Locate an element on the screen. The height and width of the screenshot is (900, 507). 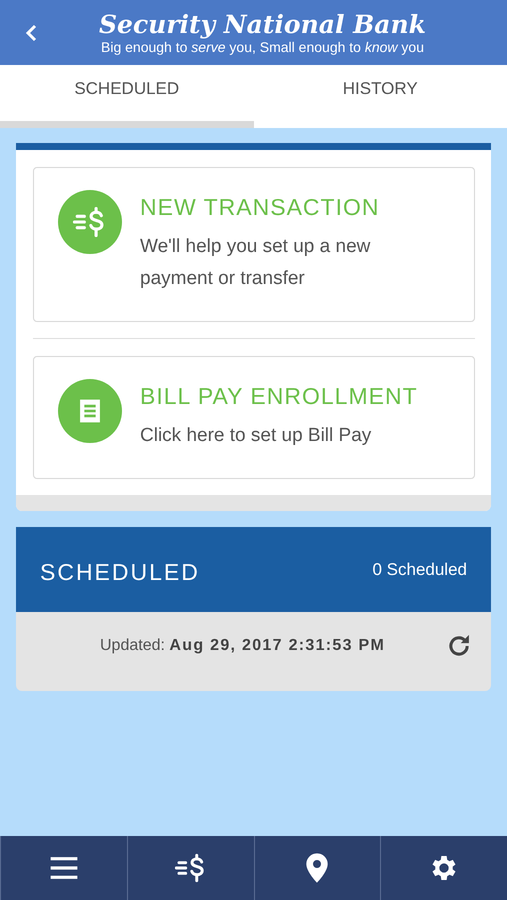
updated-time: Updated: Aug 29, 2017 2:31:53 PM is located at coordinates (243, 645).